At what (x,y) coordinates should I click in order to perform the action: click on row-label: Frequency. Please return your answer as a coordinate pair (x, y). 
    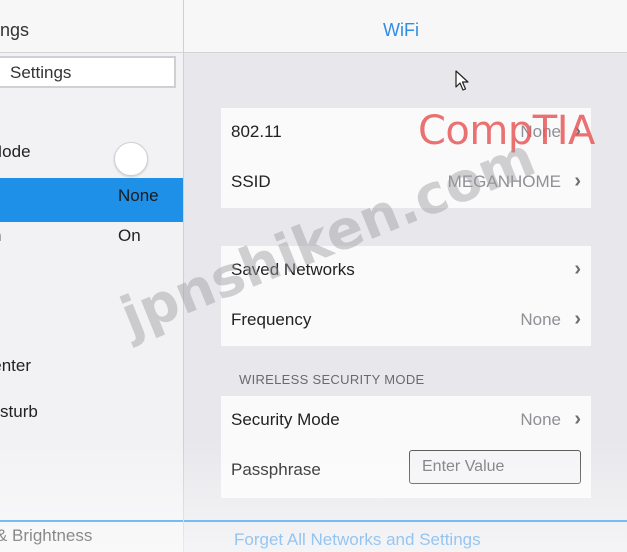
    Looking at the image, I should click on (271, 319).